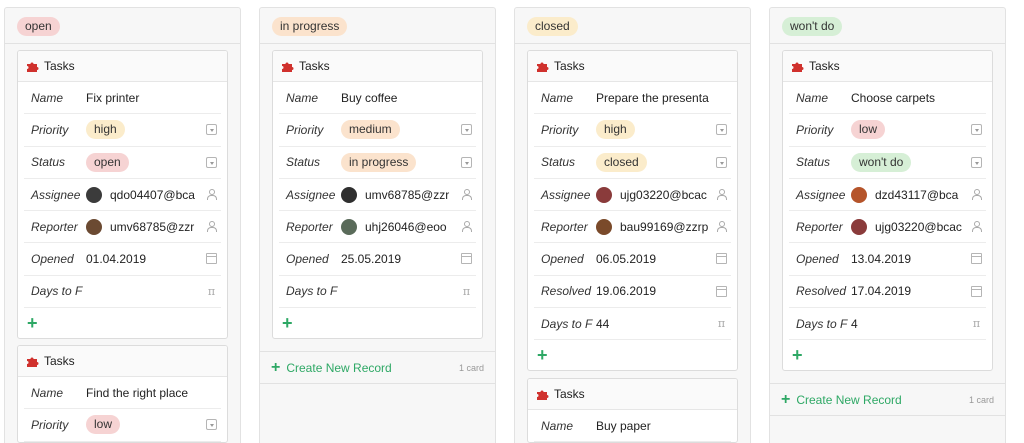  I want to click on field-row: Status closed, so click(632, 163).